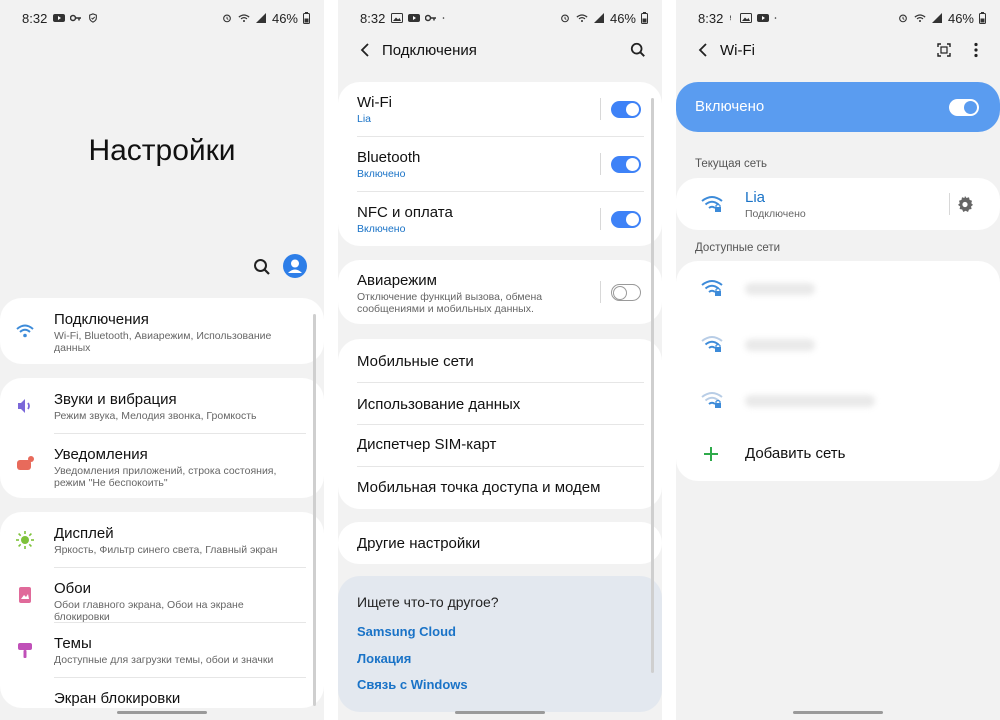 The height and width of the screenshot is (720, 1000). Describe the element at coordinates (25, 650) in the screenshot. I see `themes-icon` at that location.